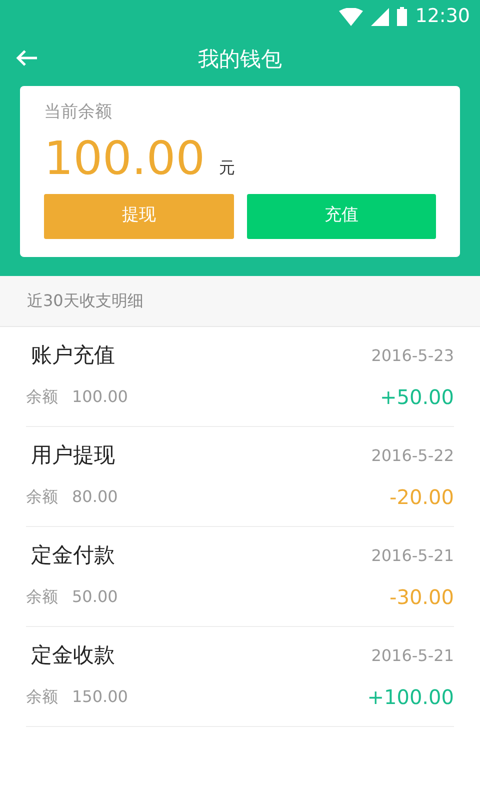 This screenshot has height=800, width=480. What do you see at coordinates (410, 697) in the screenshot?
I see `transaction-amount: +100.00` at bounding box center [410, 697].